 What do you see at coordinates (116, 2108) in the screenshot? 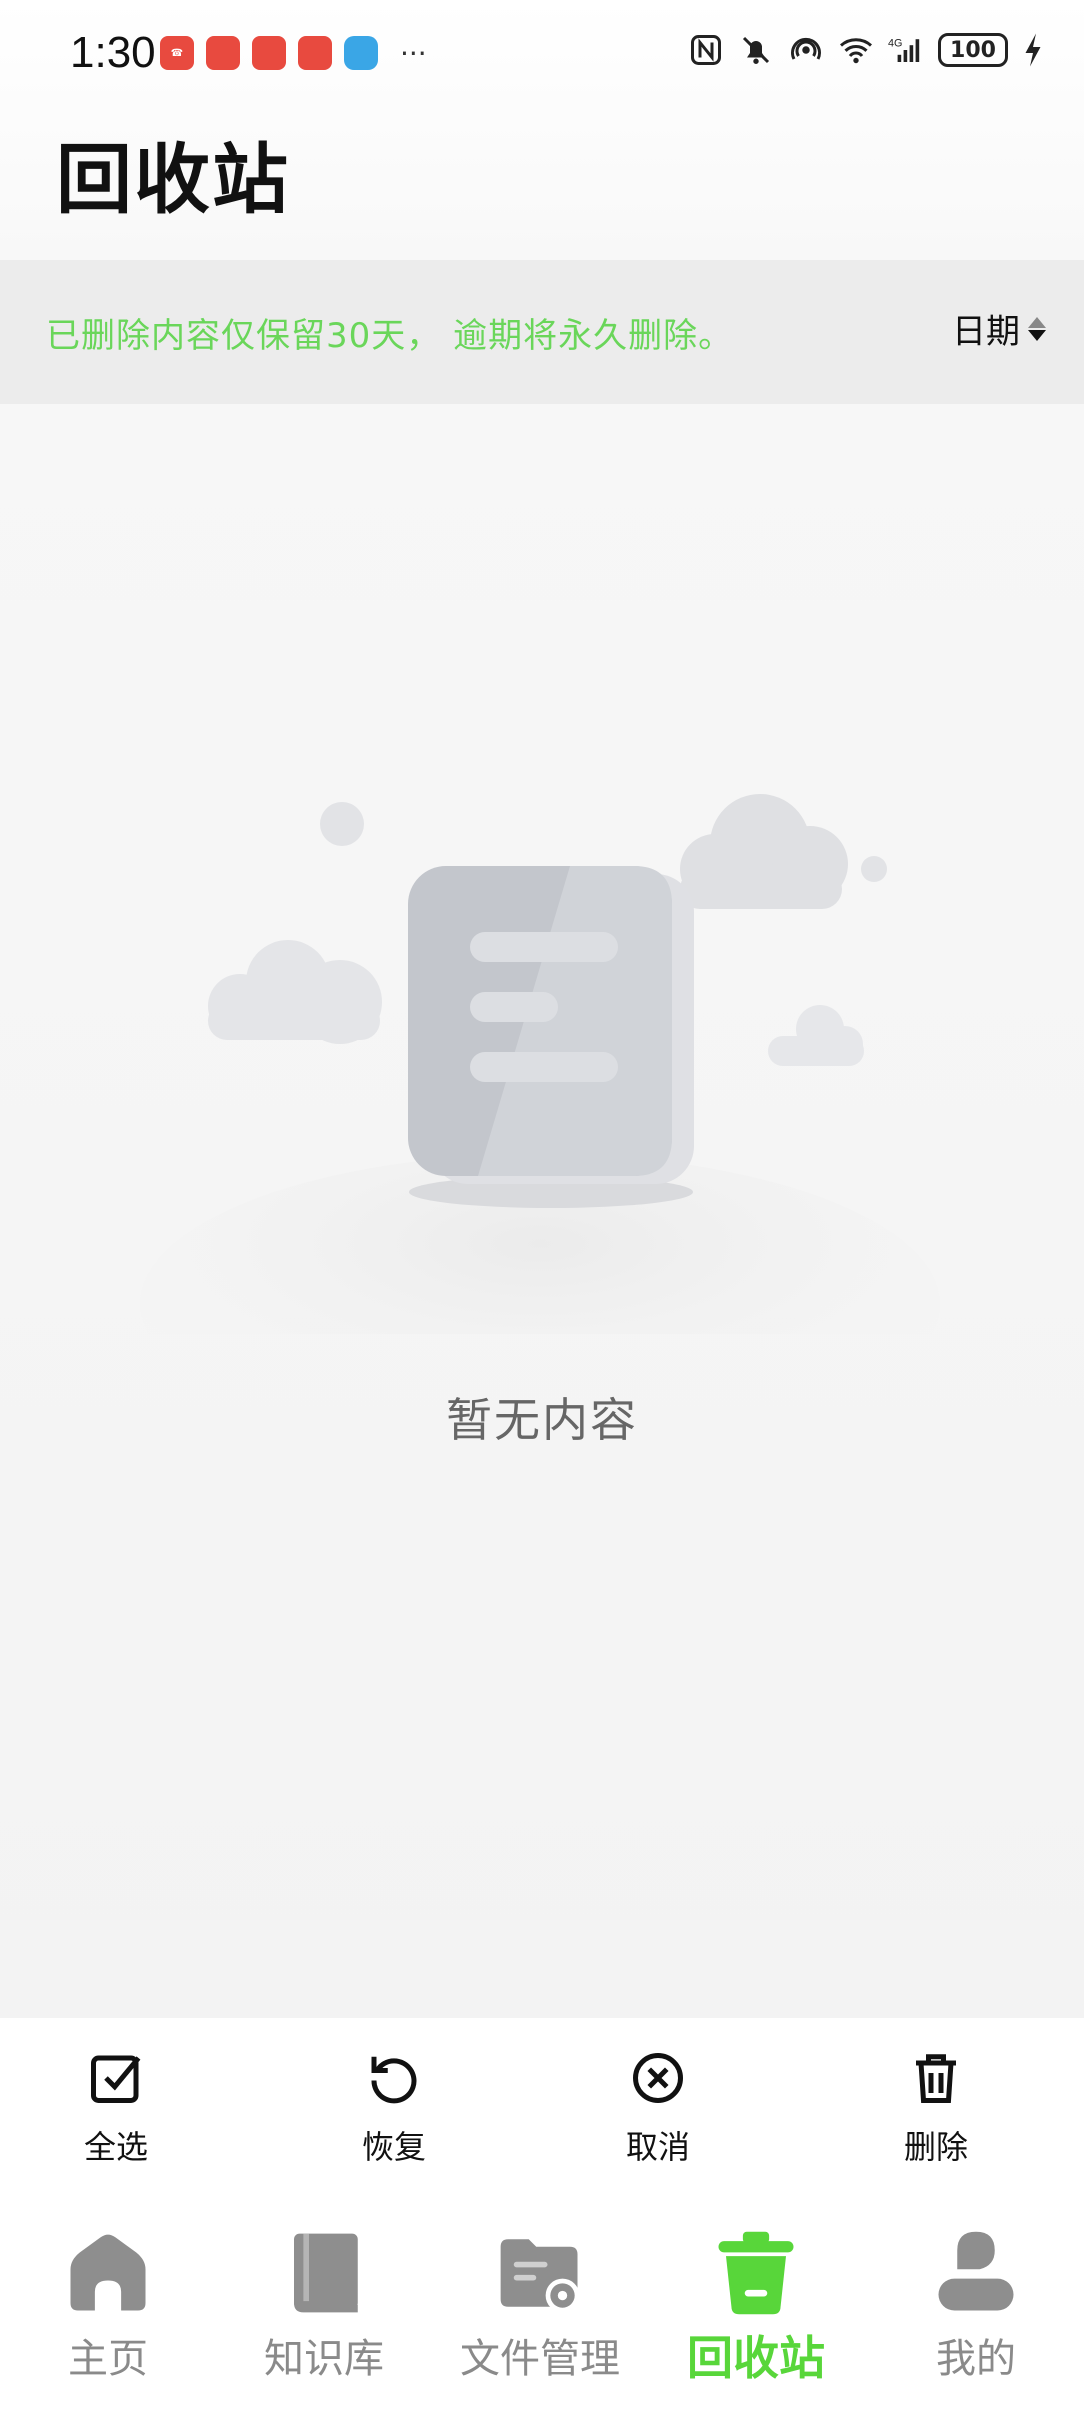
I see `select-all-button: 全选` at bounding box center [116, 2108].